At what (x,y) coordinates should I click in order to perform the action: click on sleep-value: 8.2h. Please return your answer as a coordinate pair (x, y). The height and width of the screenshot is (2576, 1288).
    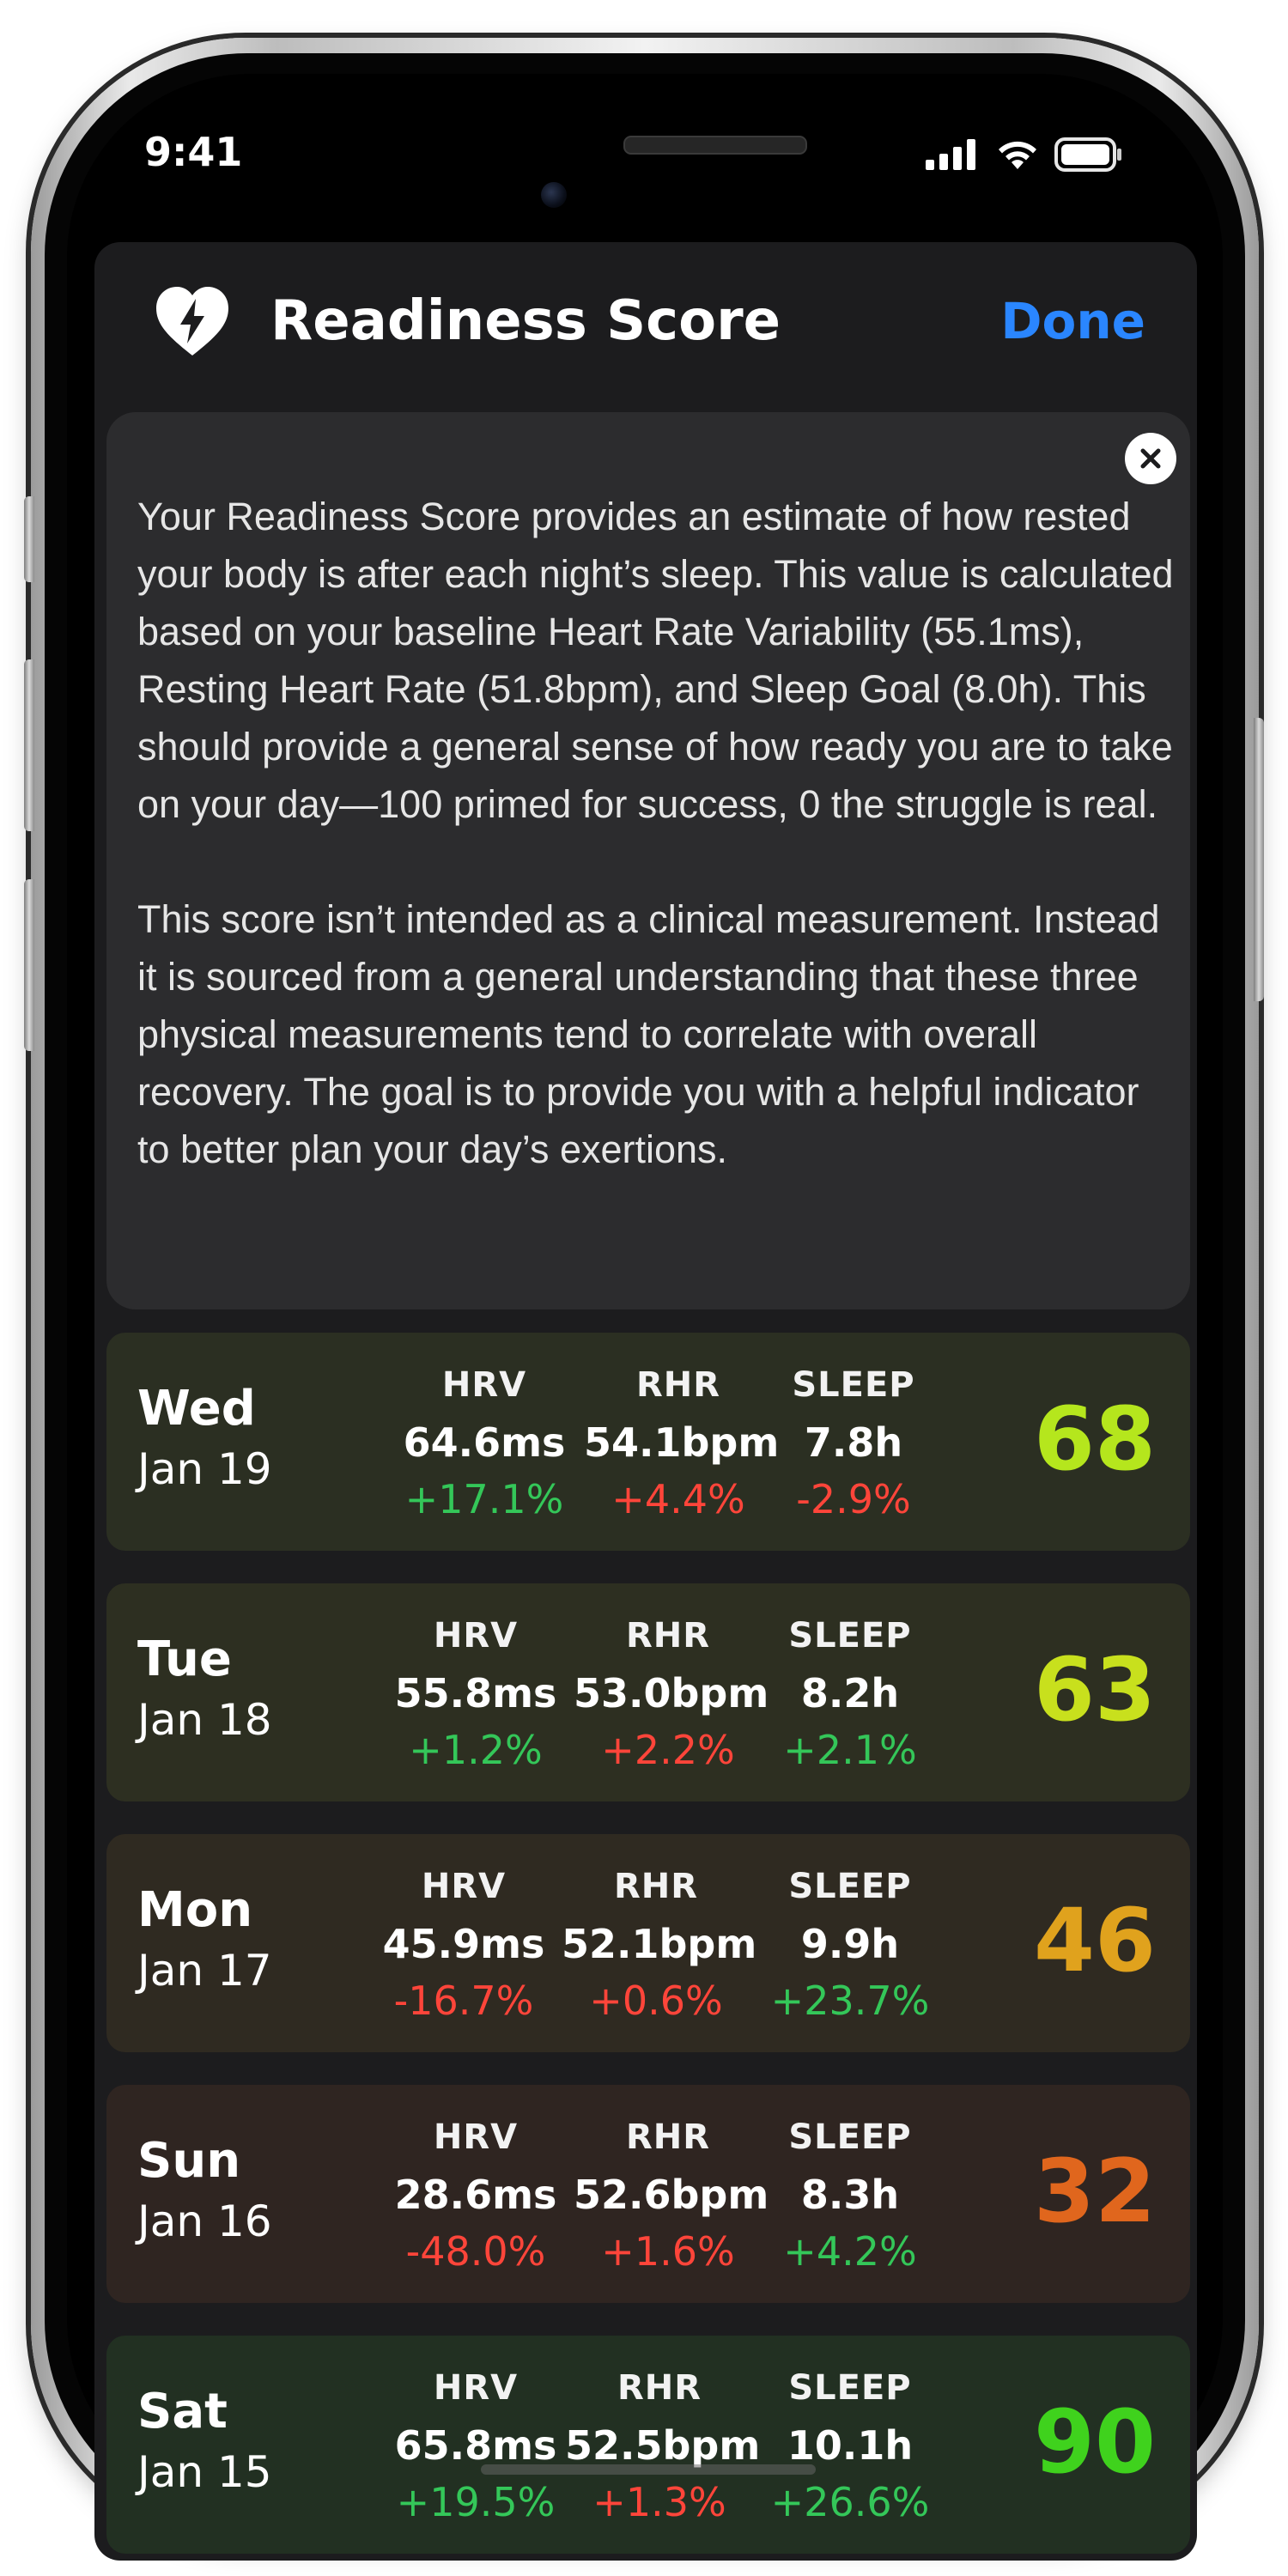
    Looking at the image, I should click on (850, 1693).